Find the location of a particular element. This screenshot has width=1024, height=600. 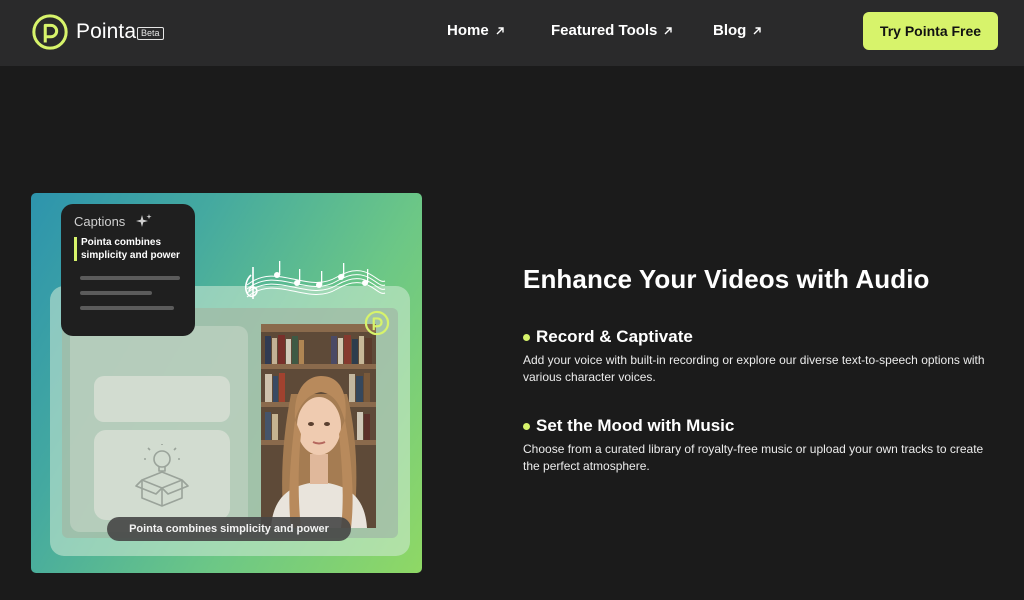

nav-home-label: Home is located at coordinates (468, 30).